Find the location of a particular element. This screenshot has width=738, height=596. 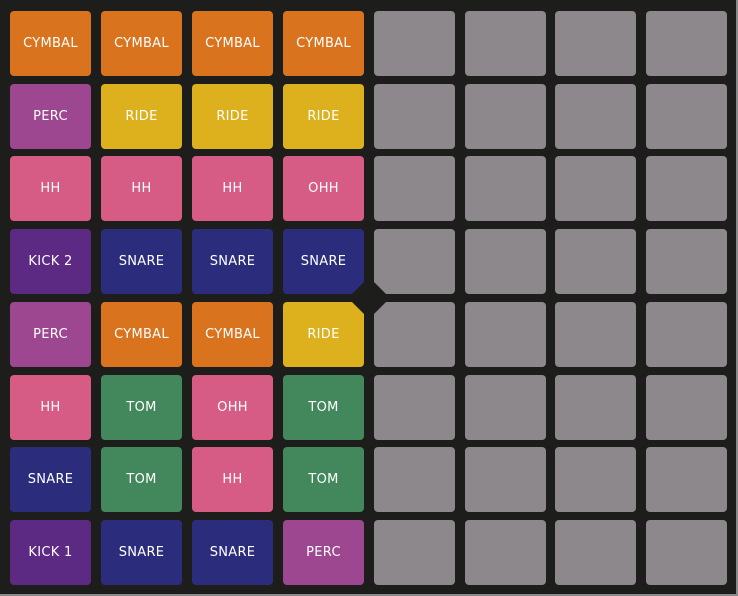

pad-kick-2: KICK 2 is located at coordinates (50, 261).